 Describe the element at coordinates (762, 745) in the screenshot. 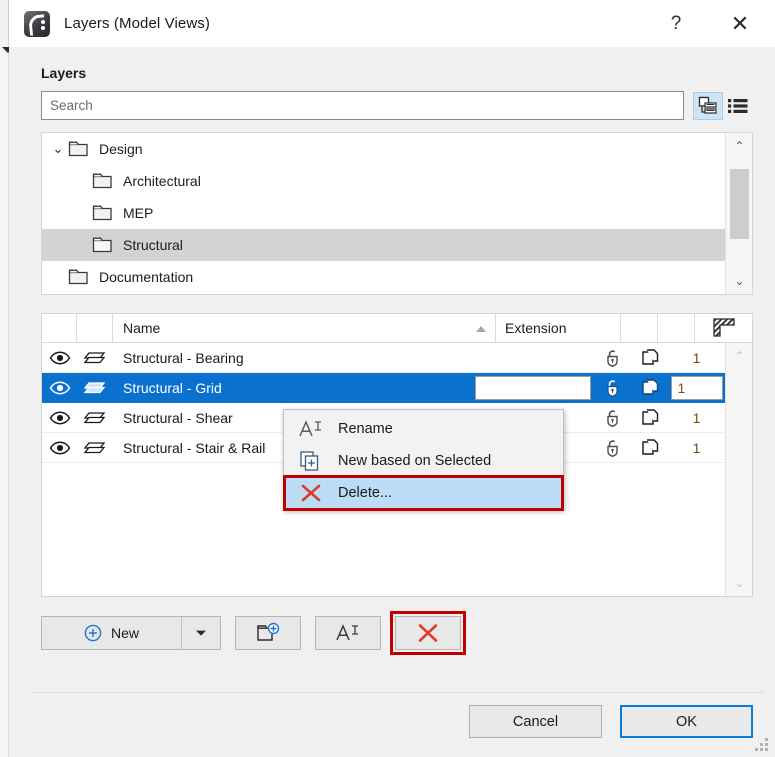

I see `resize-grip` at that location.